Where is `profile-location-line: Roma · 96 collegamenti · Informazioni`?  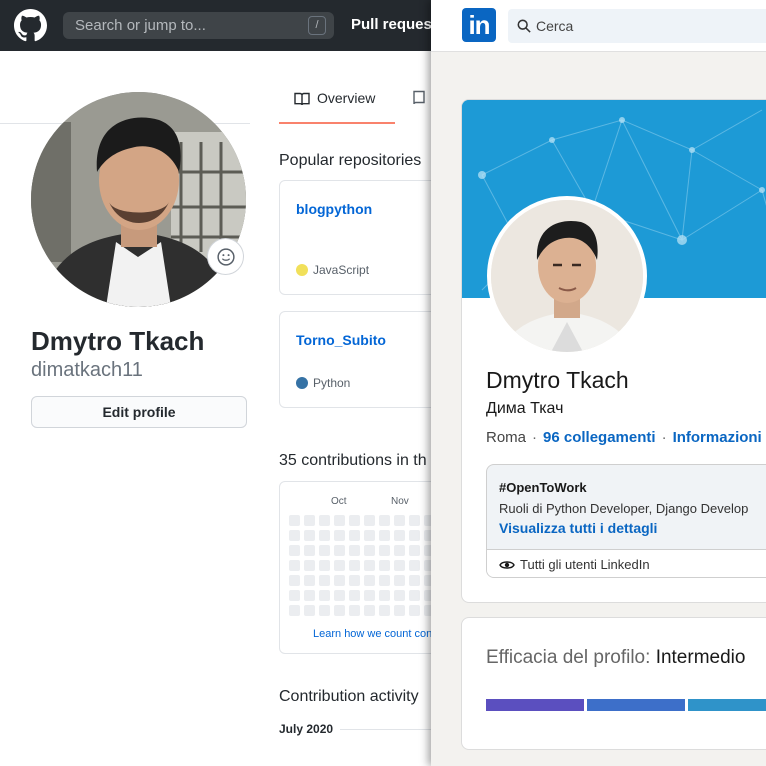
profile-location-line: Roma · 96 collegamenti · Informazioni is located at coordinates (624, 437).